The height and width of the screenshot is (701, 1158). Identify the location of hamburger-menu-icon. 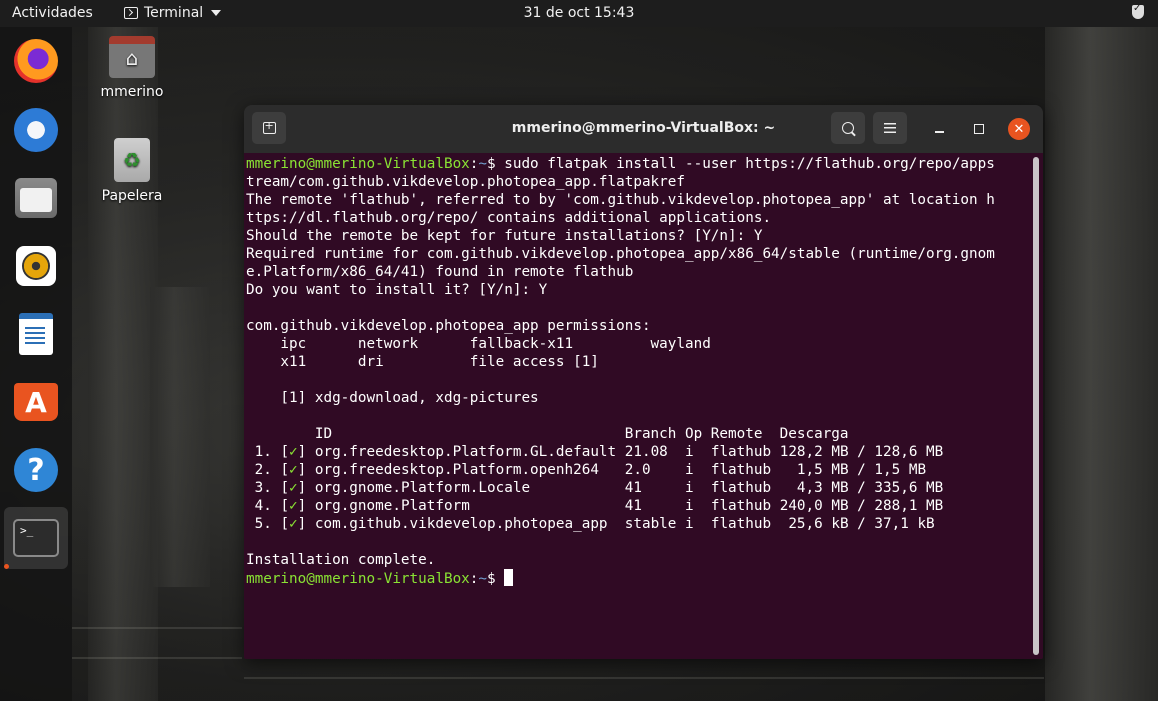
(890, 128).